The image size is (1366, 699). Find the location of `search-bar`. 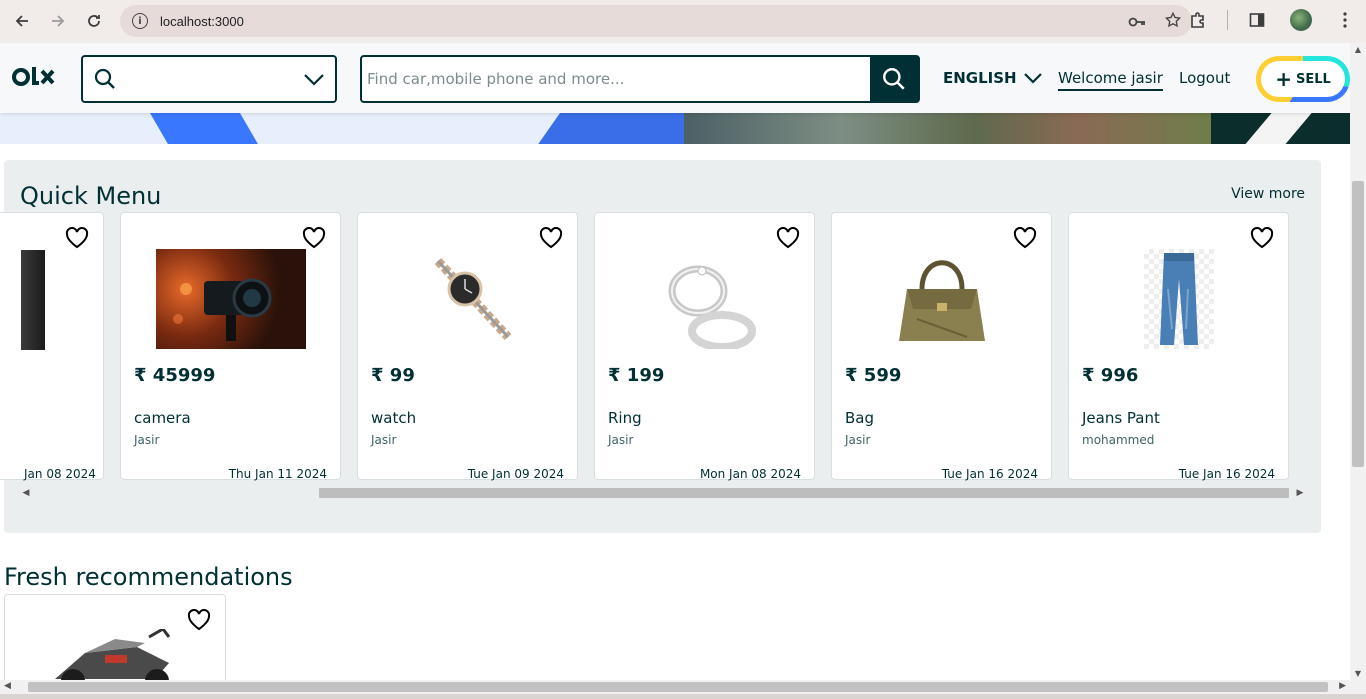

search-bar is located at coordinates (640, 79).